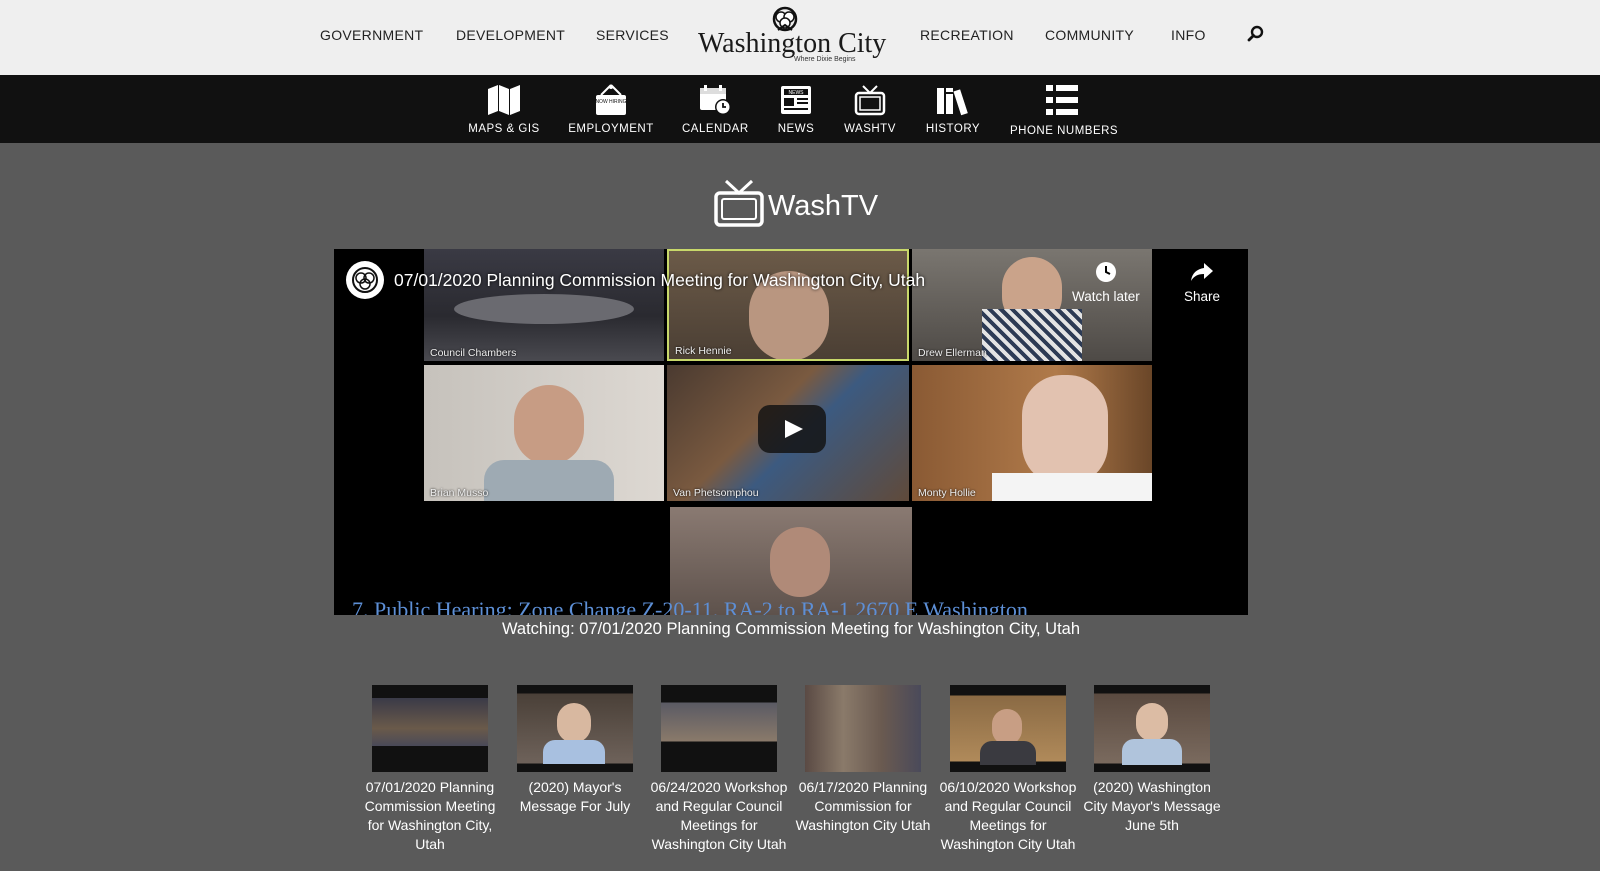 The image size is (1600, 871). What do you see at coordinates (825, 59) in the screenshot?
I see `logo-tagline: Where Dixie Begins` at bounding box center [825, 59].